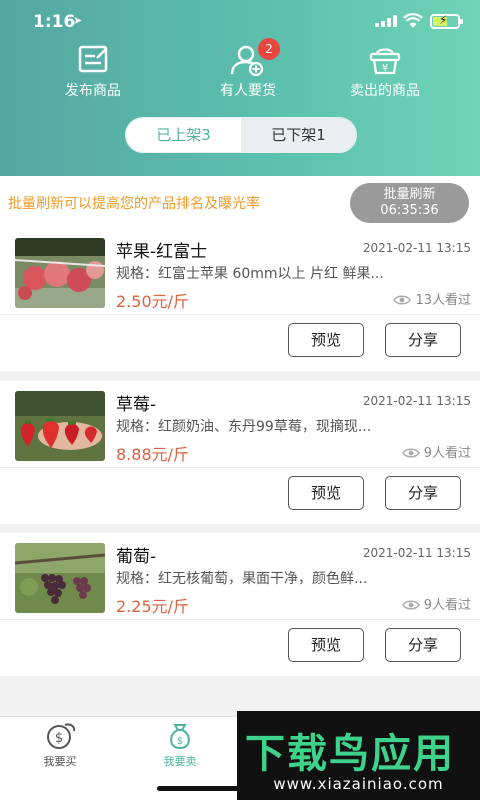 The image size is (480, 800). Describe the element at coordinates (153, 301) in the screenshot. I see `product-price: 2.50元/斤` at that location.